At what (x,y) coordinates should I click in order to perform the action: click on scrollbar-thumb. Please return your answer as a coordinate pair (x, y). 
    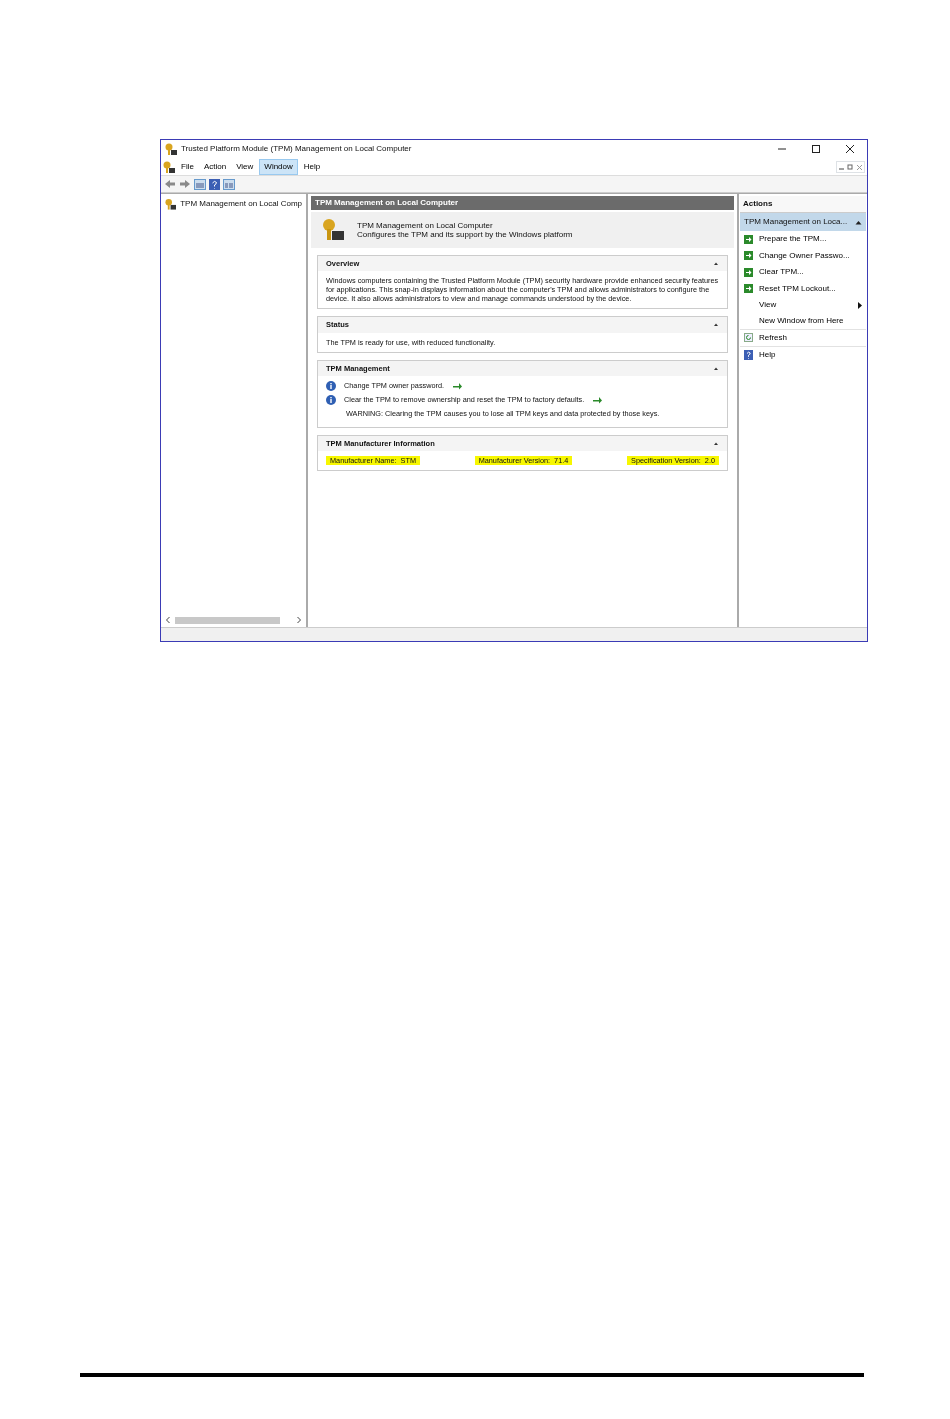
    Looking at the image, I should click on (227, 620).